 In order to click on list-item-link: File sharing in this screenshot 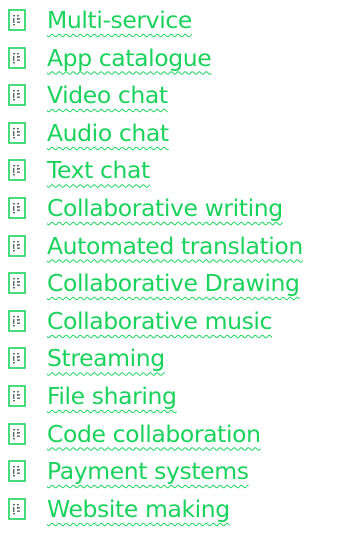, I will do `click(112, 396)`.